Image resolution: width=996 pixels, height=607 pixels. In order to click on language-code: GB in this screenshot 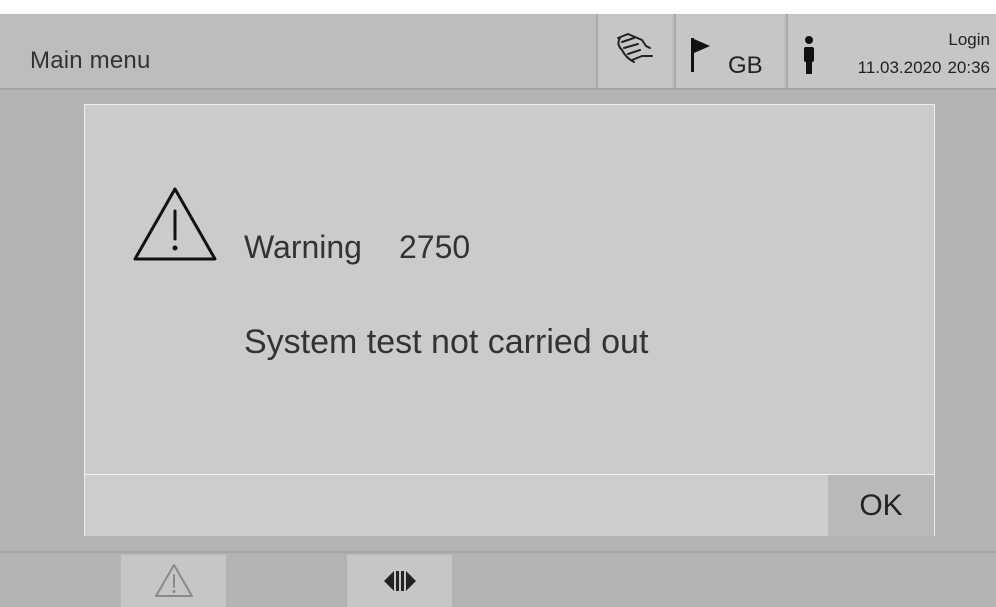, I will do `click(745, 65)`.